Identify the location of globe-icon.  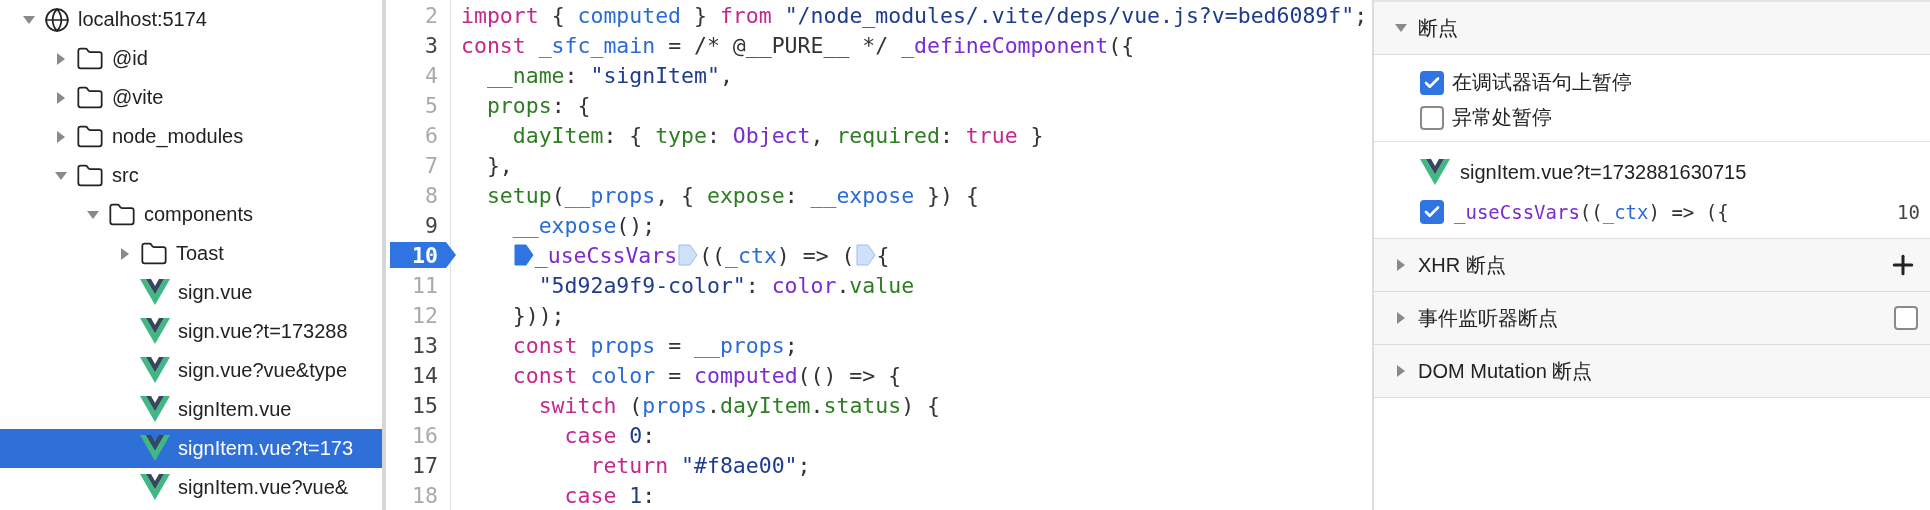
(57, 19).